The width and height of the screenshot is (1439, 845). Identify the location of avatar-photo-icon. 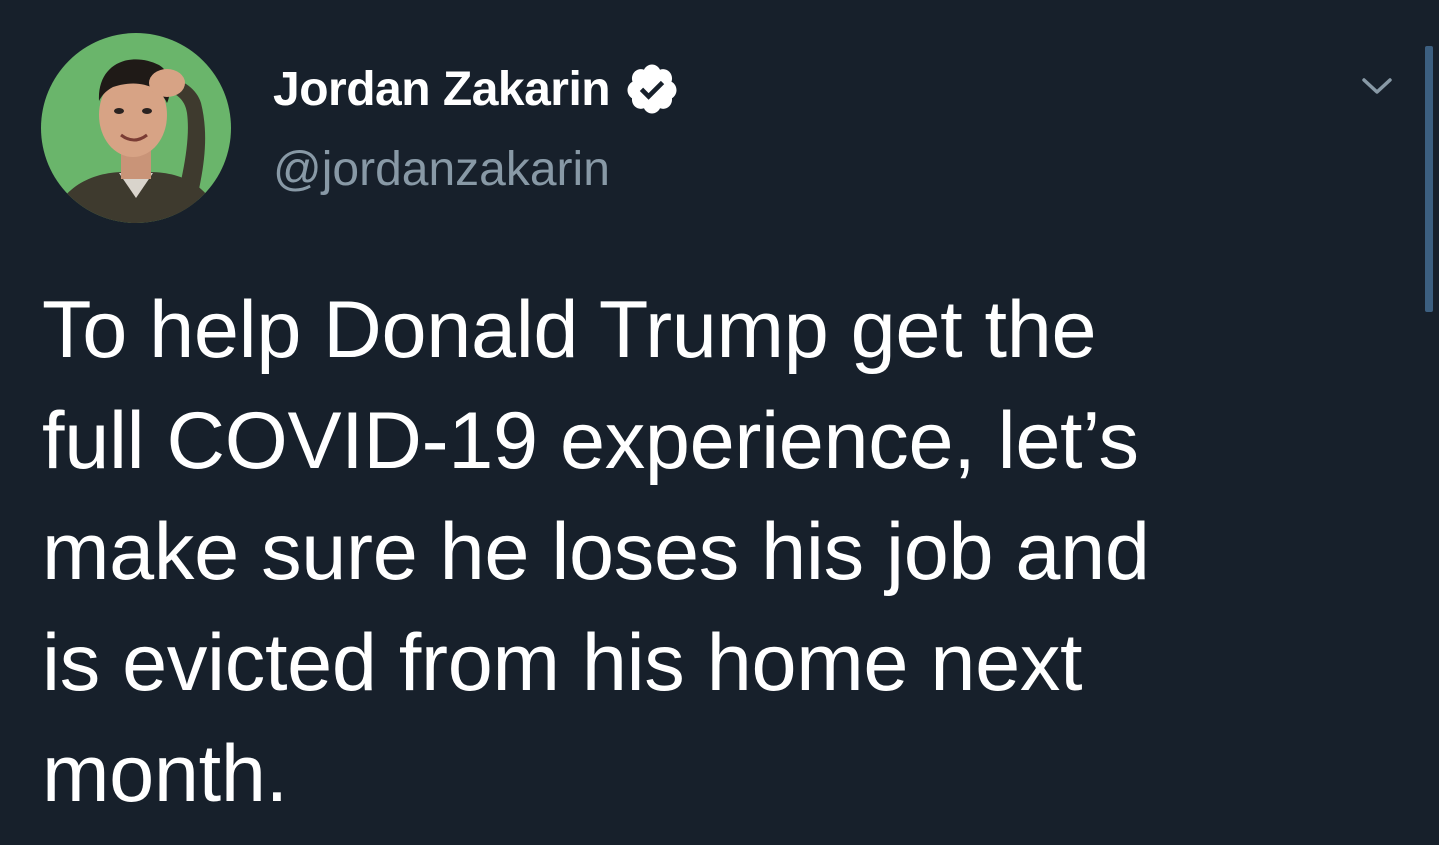
(136, 128).